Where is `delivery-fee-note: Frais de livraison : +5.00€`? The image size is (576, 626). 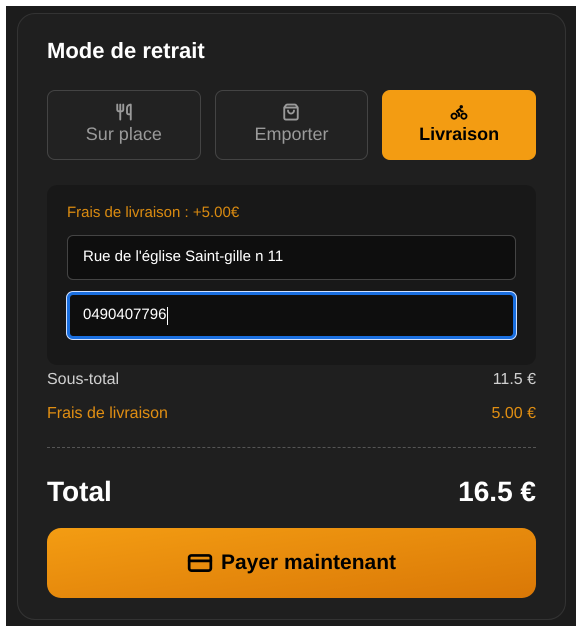
delivery-fee-note: Frais de livraison : +5.00€ is located at coordinates (153, 213).